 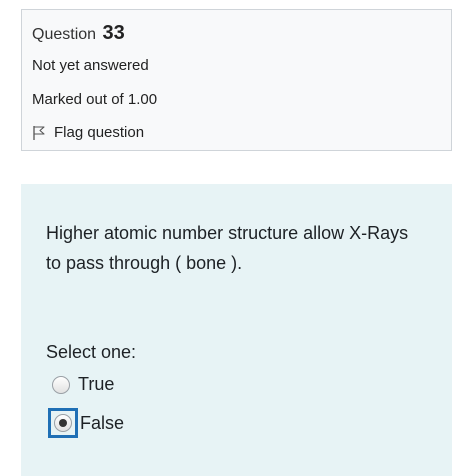 I want to click on radio-false, so click(x=63, y=423).